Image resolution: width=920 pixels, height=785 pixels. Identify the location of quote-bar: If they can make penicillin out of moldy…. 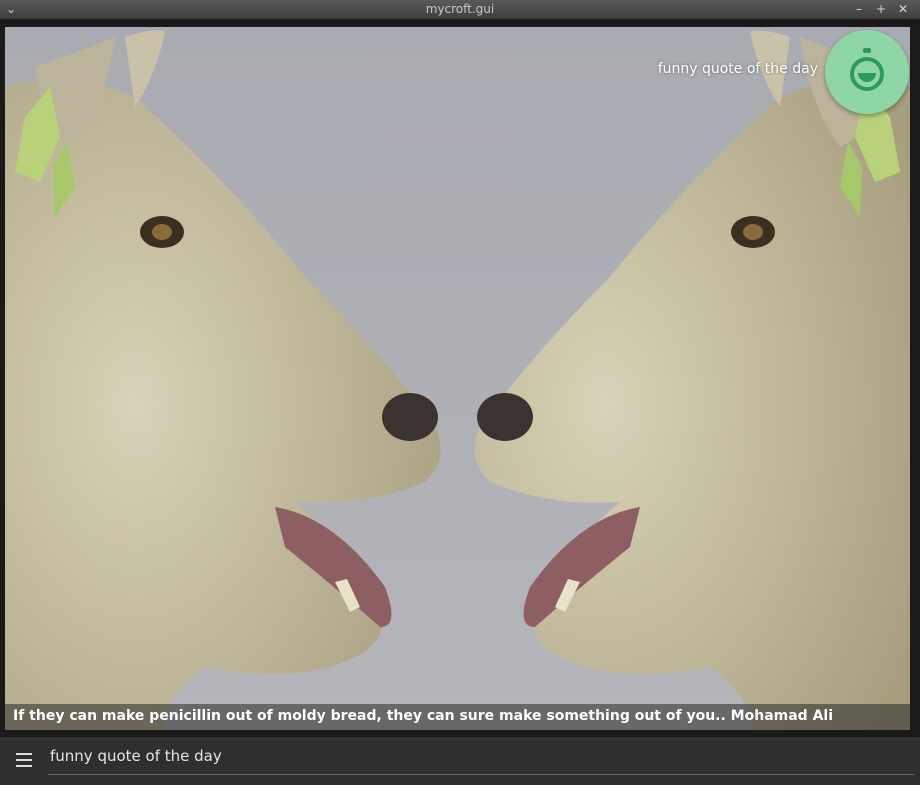
(457, 717).